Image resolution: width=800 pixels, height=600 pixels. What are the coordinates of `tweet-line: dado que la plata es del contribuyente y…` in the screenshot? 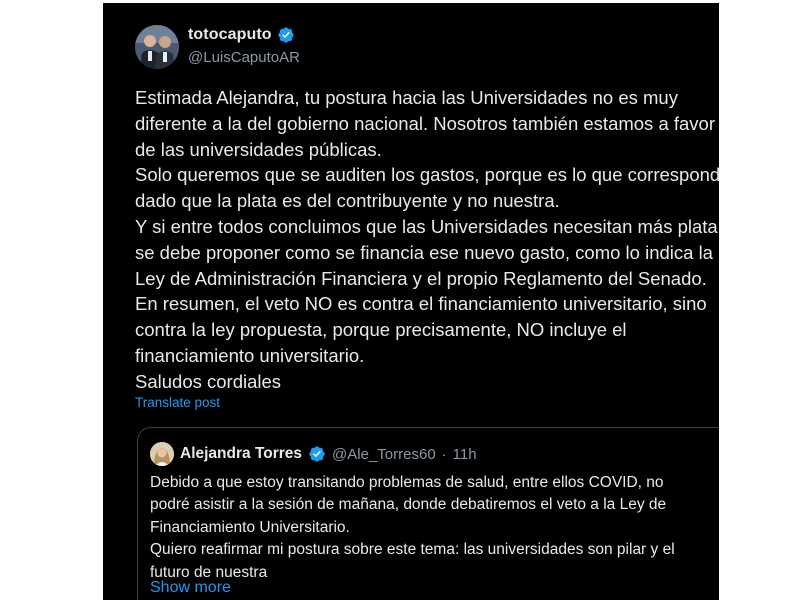 It's located at (347, 201).